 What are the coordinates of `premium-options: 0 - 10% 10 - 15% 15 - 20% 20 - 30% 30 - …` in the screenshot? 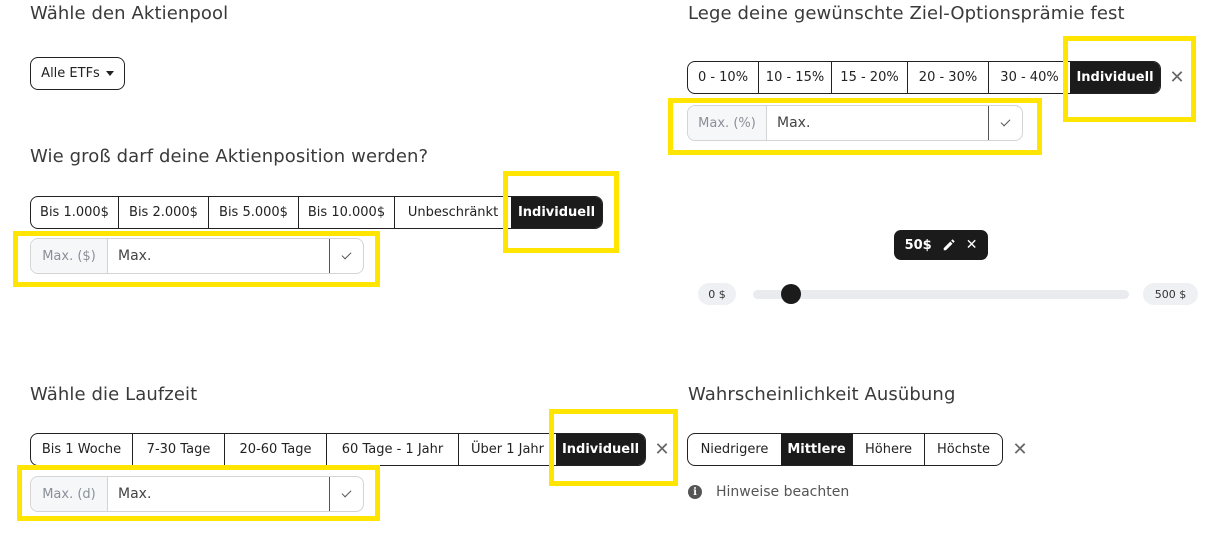 It's located at (924, 77).